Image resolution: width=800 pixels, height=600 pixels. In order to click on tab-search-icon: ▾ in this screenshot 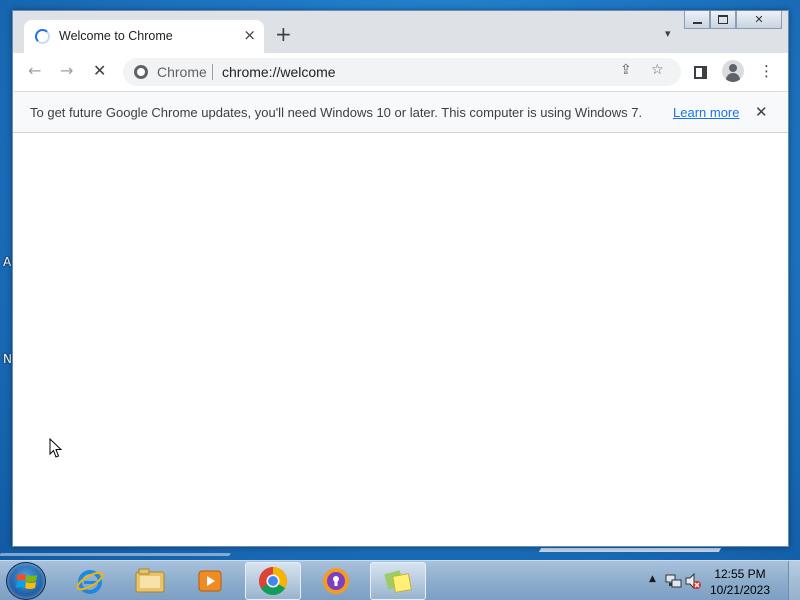, I will do `click(668, 33)`.